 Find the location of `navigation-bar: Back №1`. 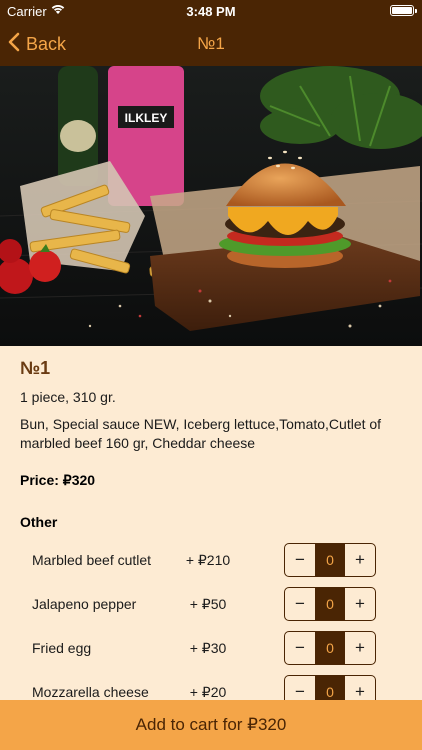

navigation-bar: Back №1 is located at coordinates (211, 44).